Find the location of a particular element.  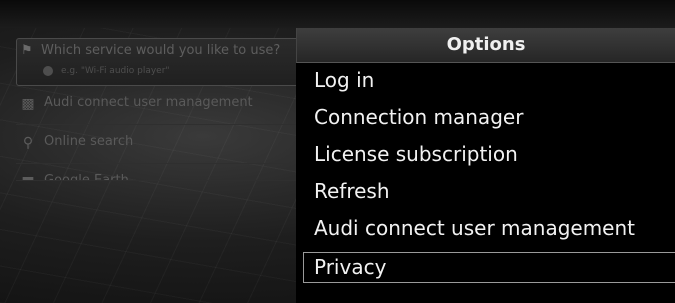

option-license-subscription: License subscription is located at coordinates (485, 156).